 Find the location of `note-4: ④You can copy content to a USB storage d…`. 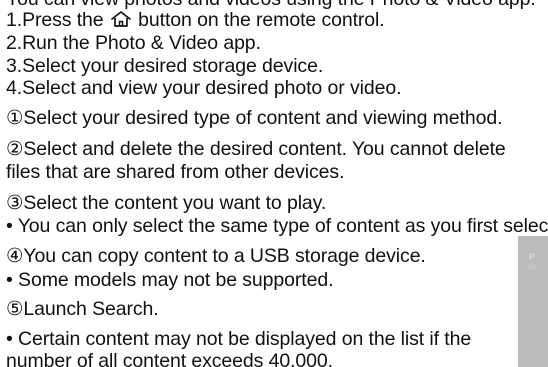

note-4: ④You can copy content to a USB storage d… is located at coordinates (216, 256).